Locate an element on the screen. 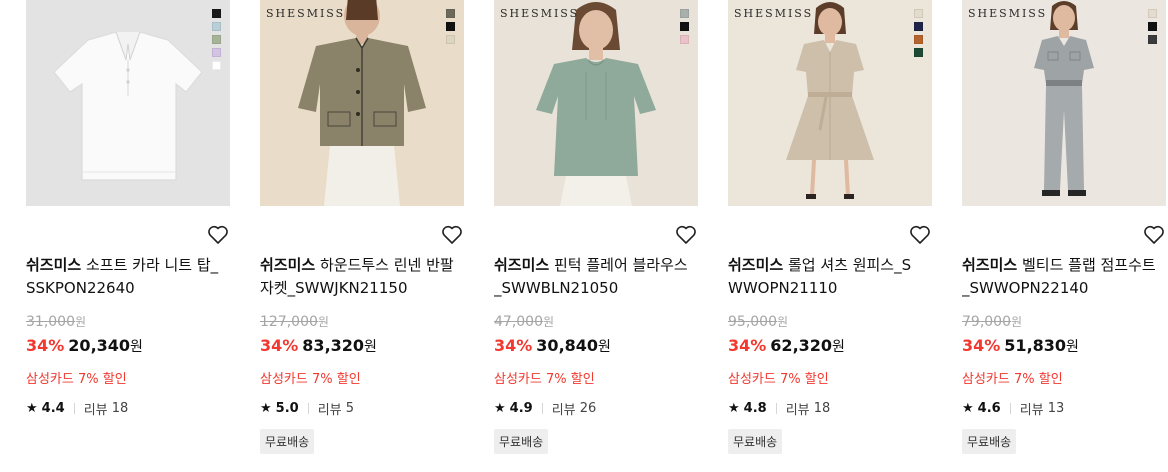  product-name-line2: _SWWOPN22140 is located at coordinates (1025, 288).